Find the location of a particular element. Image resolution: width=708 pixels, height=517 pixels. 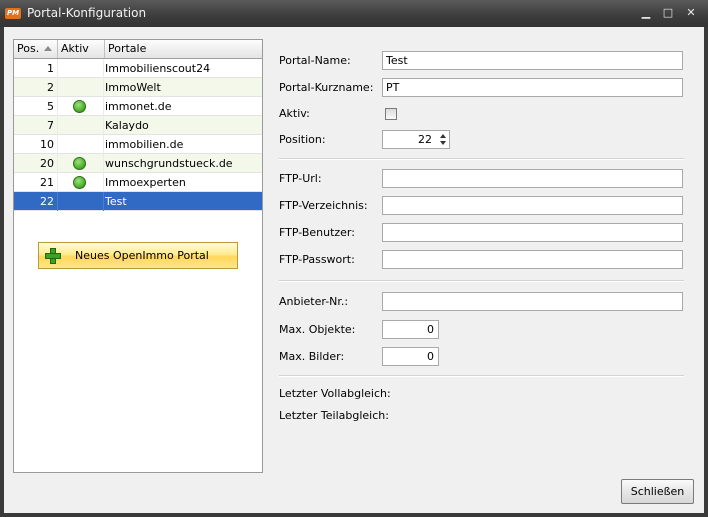

table-row: 5 immonet.de is located at coordinates (138, 106).